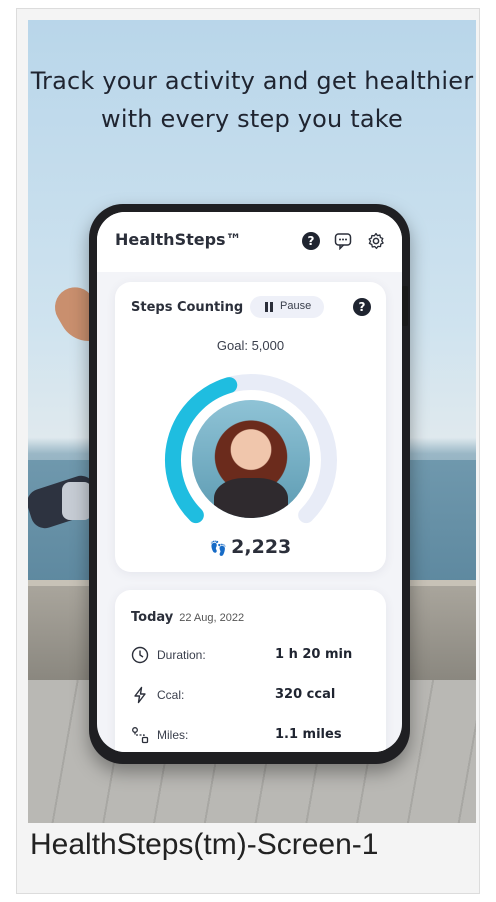 Image resolution: width=496 pixels, height=902 pixels. What do you see at coordinates (251, 459) in the screenshot?
I see `avatar` at bounding box center [251, 459].